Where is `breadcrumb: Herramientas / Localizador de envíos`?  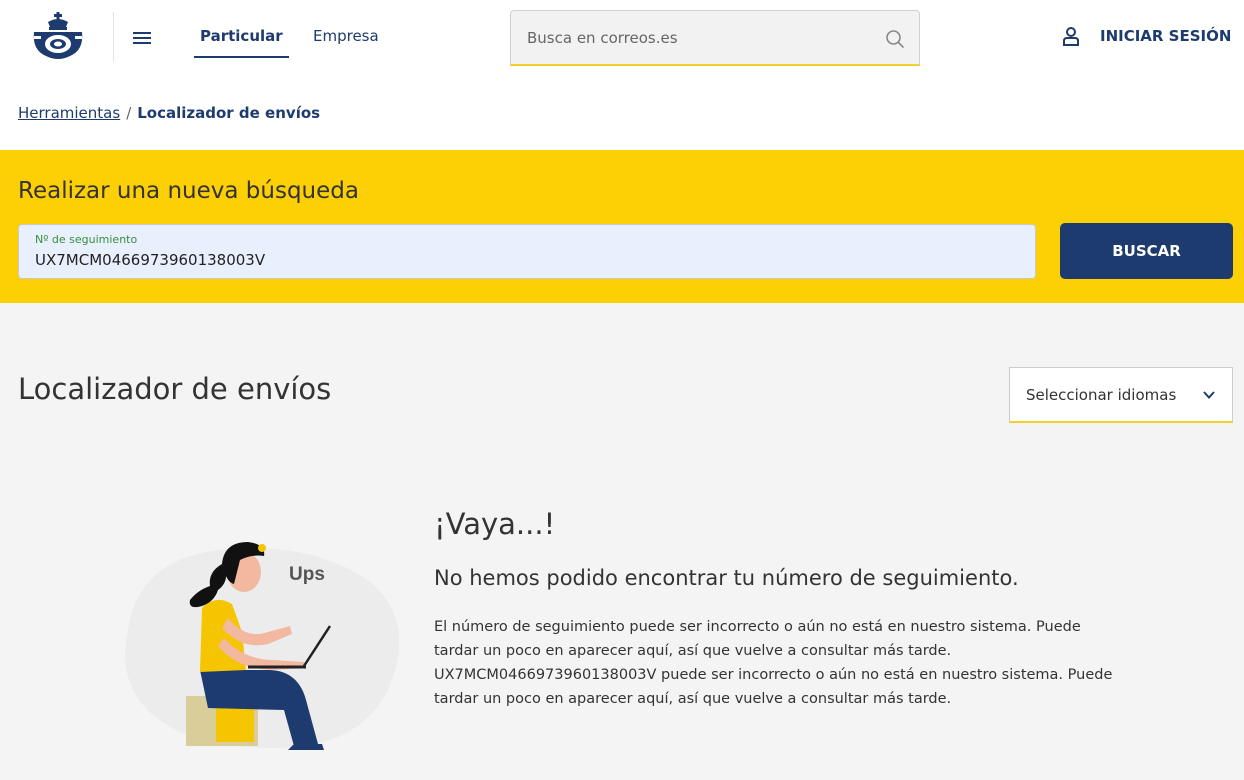
breadcrumb: Herramientas / Localizador de envíos is located at coordinates (169, 113).